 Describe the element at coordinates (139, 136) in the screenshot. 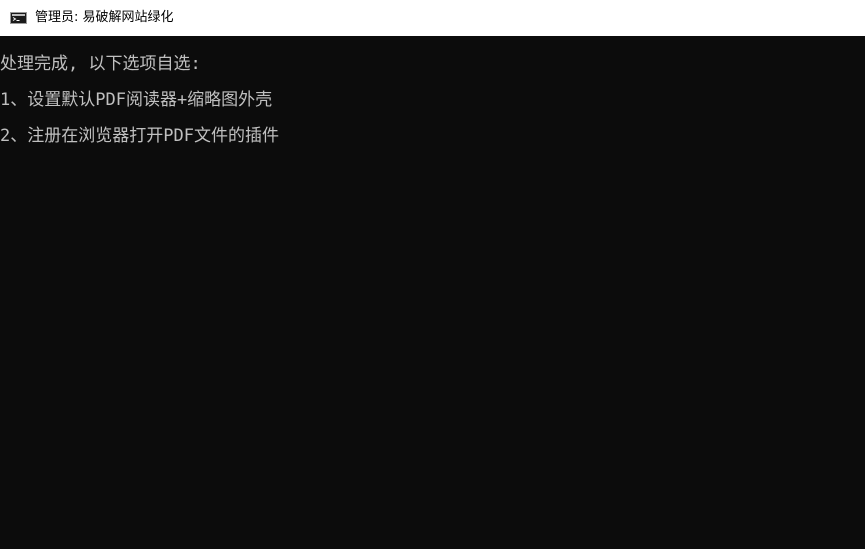

I see `console-line-option-2: 2、注册在浏览器打开PDF文件的插件` at that location.